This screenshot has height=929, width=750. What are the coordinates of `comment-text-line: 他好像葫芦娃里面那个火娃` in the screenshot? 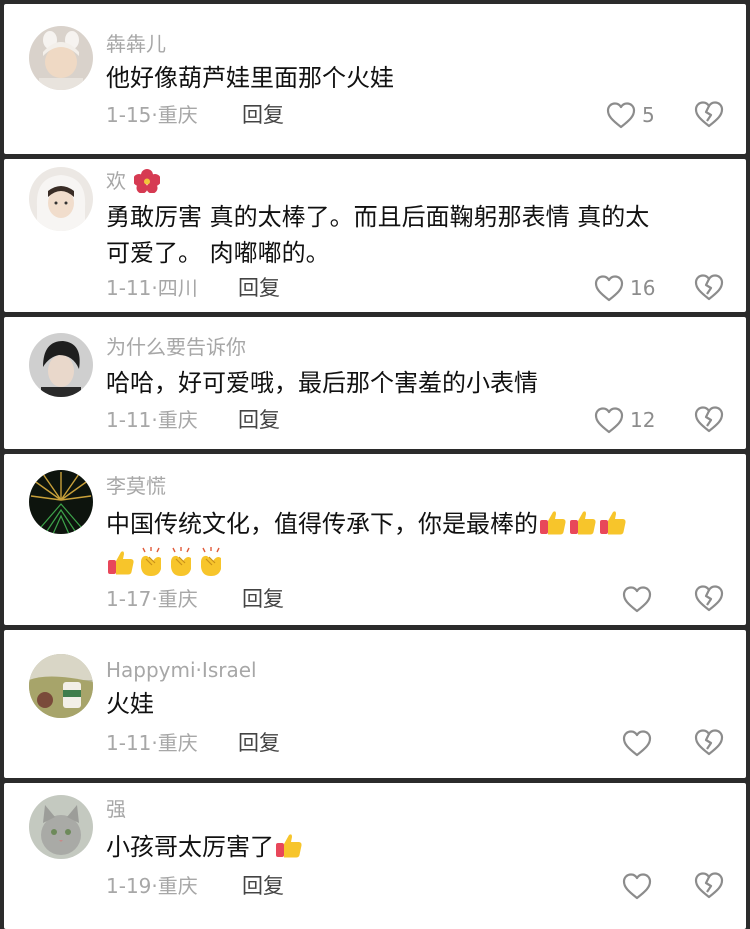 It's located at (250, 78).